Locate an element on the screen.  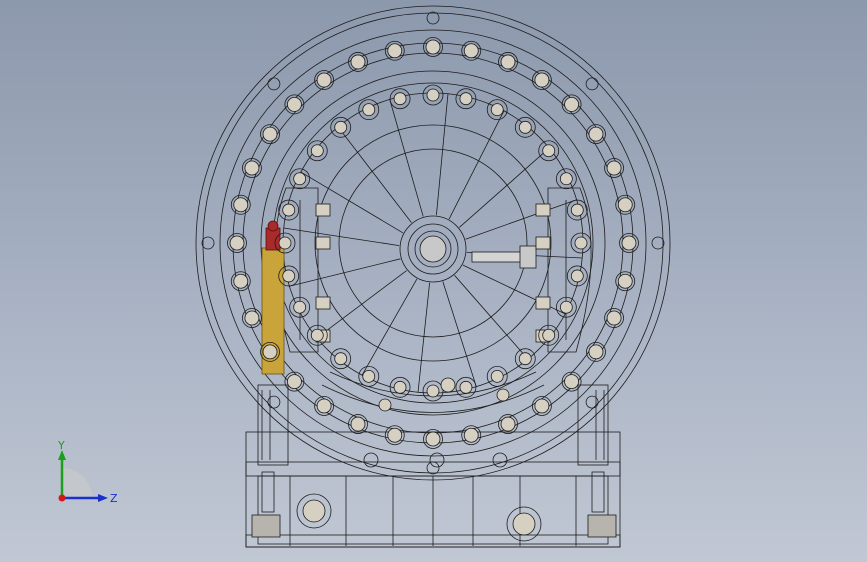
z-axis-label: Z is located at coordinates (114, 498).